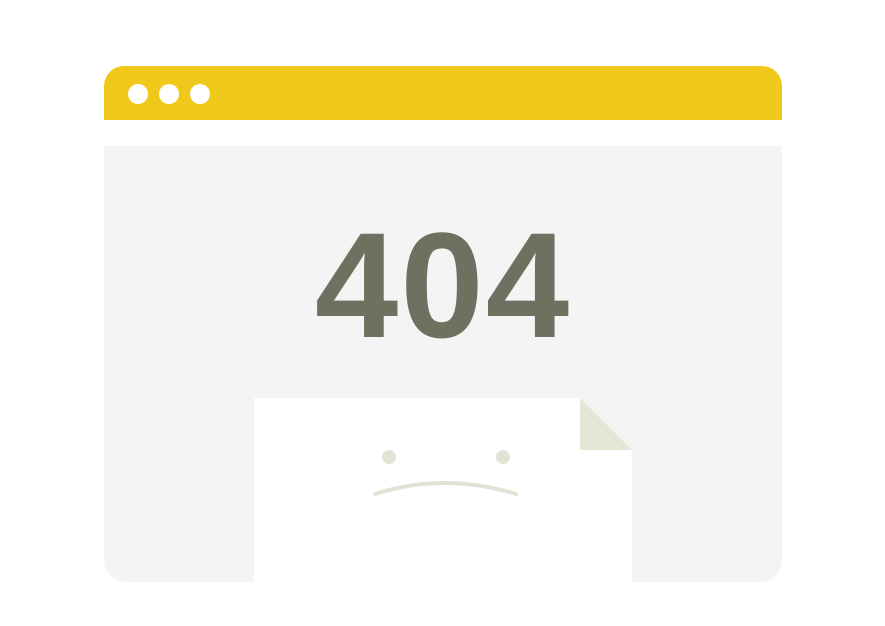 This screenshot has width=885, height=626. What do you see at coordinates (389, 457) in the screenshot?
I see `left-eye` at bounding box center [389, 457].